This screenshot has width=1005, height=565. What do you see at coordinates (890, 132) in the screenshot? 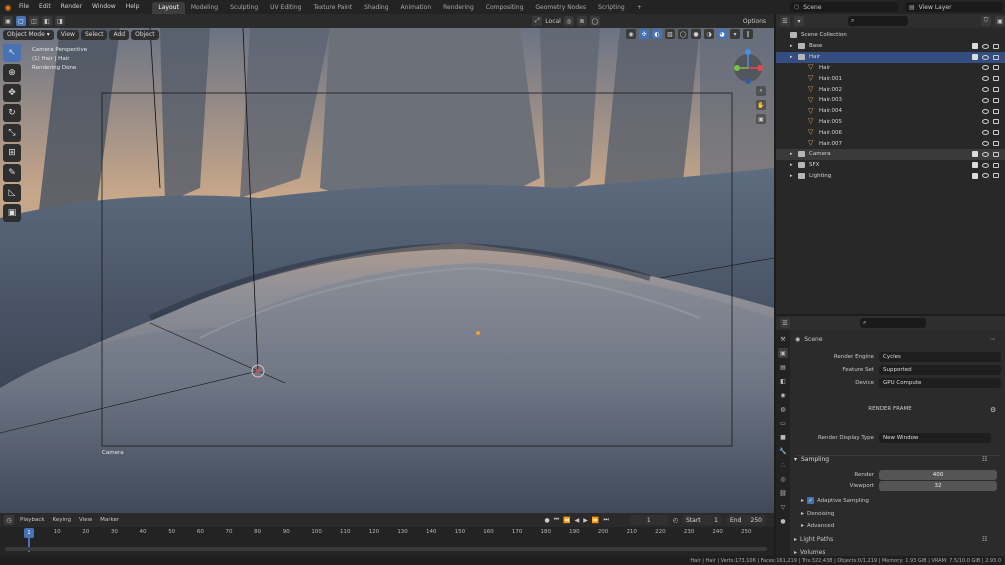
I see `outliner-row: ▽ Hair.006` at bounding box center [890, 132].